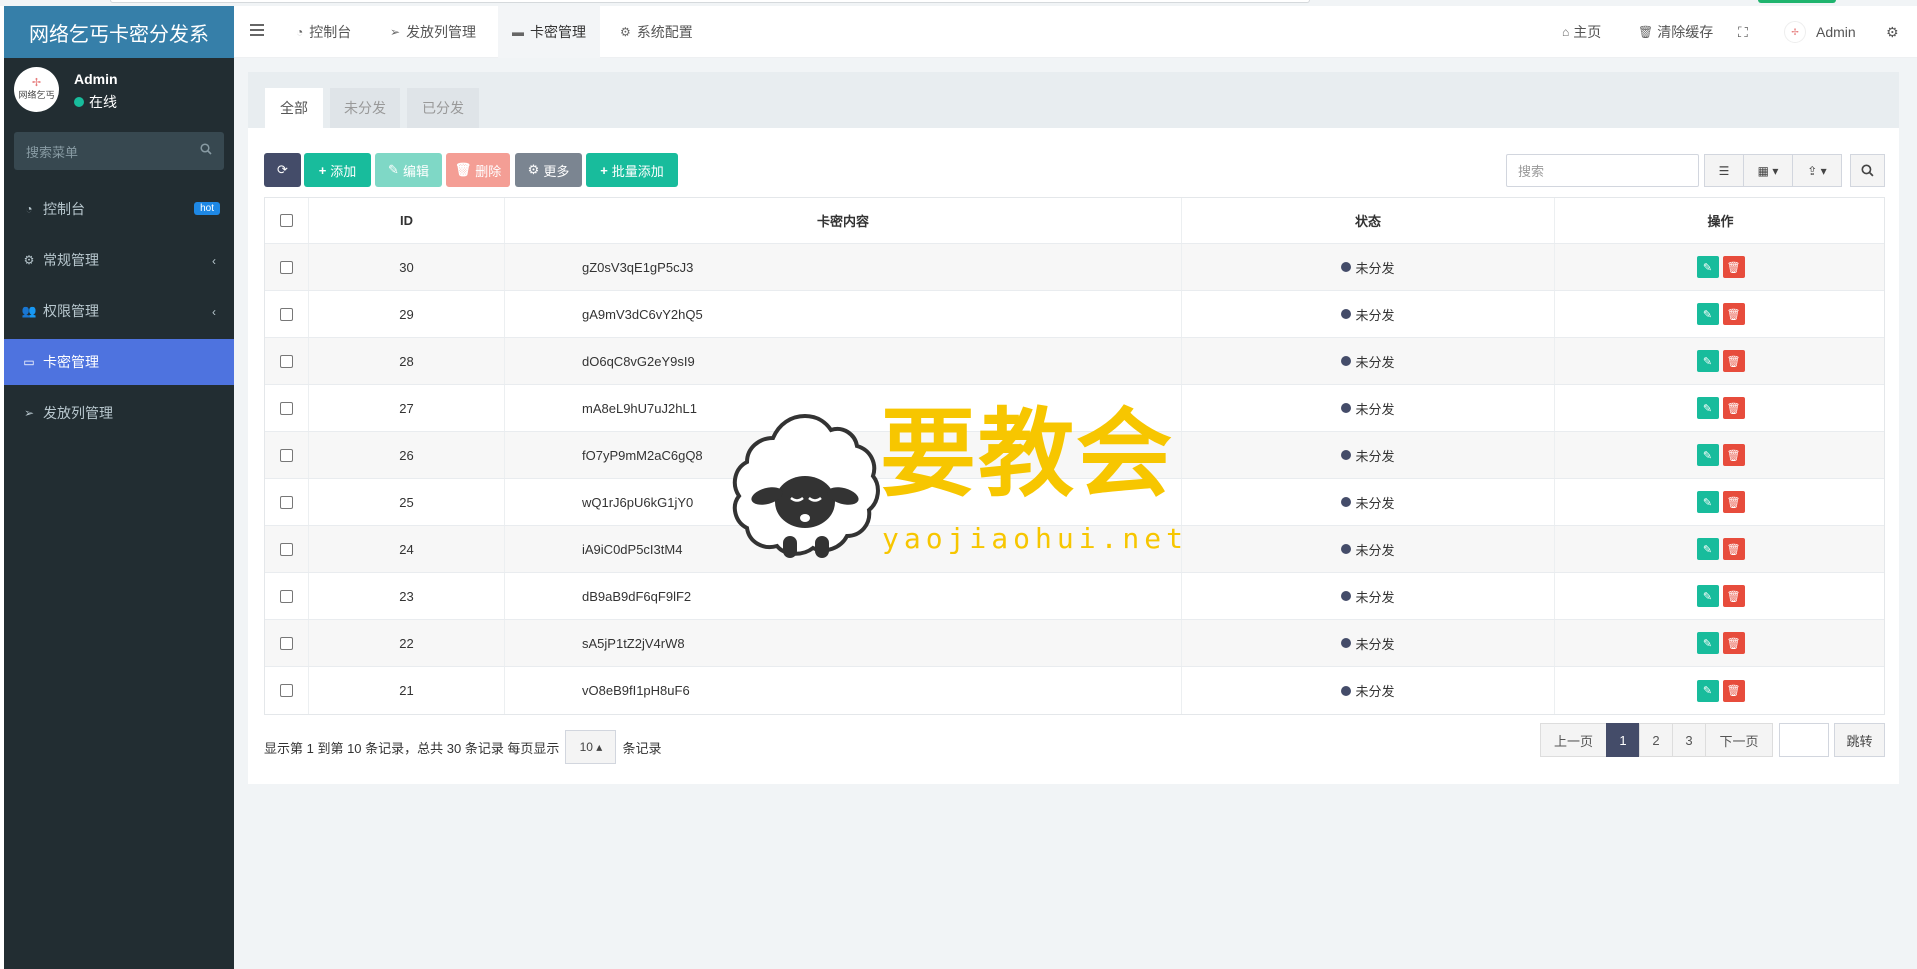  I want to click on column-header-id: ID, so click(407, 220).